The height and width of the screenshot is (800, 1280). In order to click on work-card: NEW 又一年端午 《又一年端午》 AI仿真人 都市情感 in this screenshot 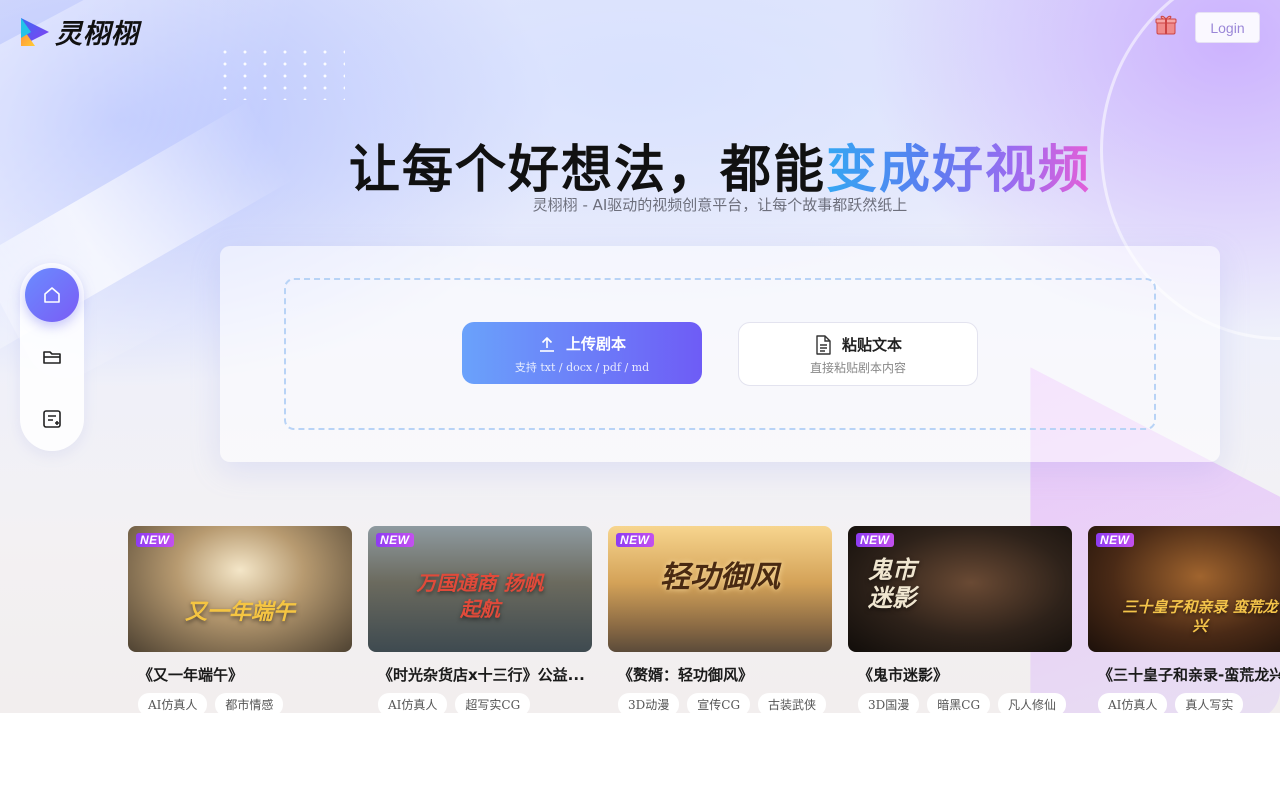, I will do `click(240, 619)`.